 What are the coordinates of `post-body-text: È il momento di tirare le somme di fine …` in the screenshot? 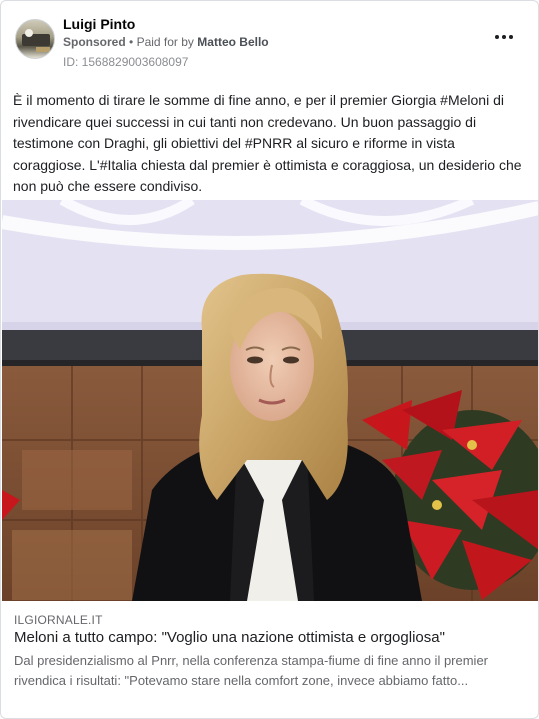 It's located at (267, 143).